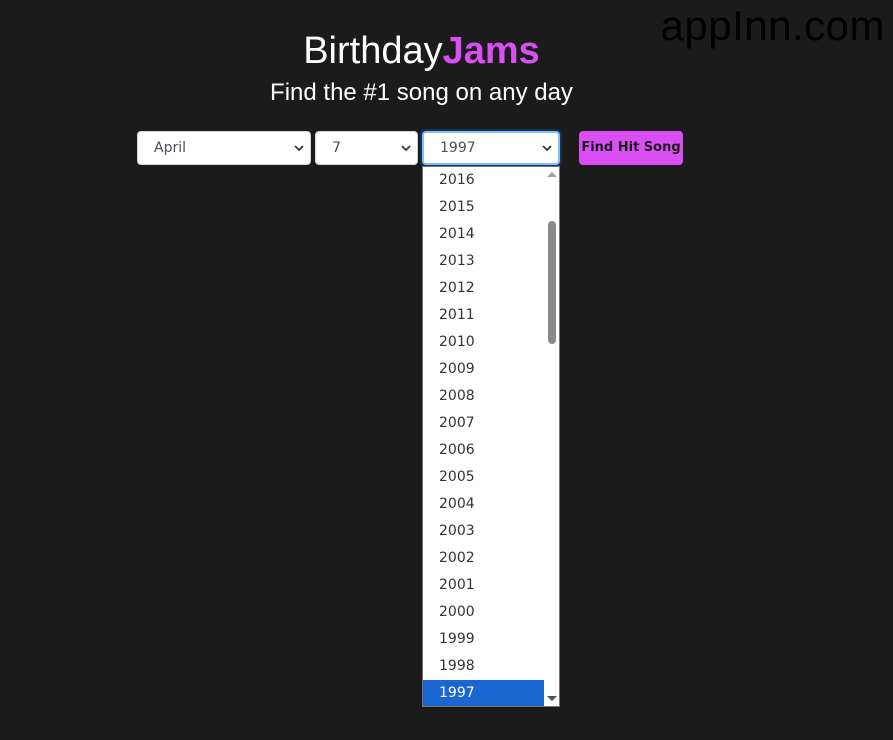 The width and height of the screenshot is (893, 740). What do you see at coordinates (483, 207) in the screenshot?
I see `year-option: 2015` at bounding box center [483, 207].